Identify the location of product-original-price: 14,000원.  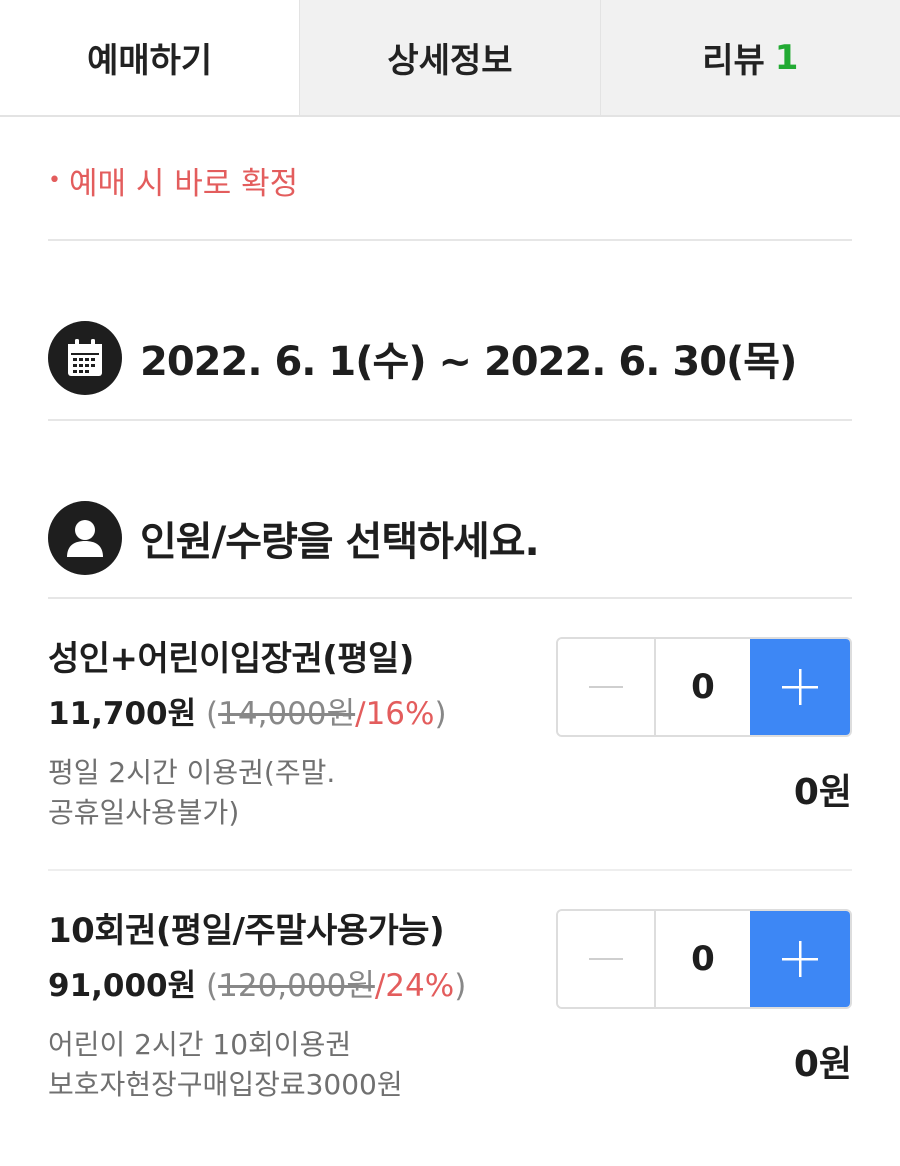
(287, 714).